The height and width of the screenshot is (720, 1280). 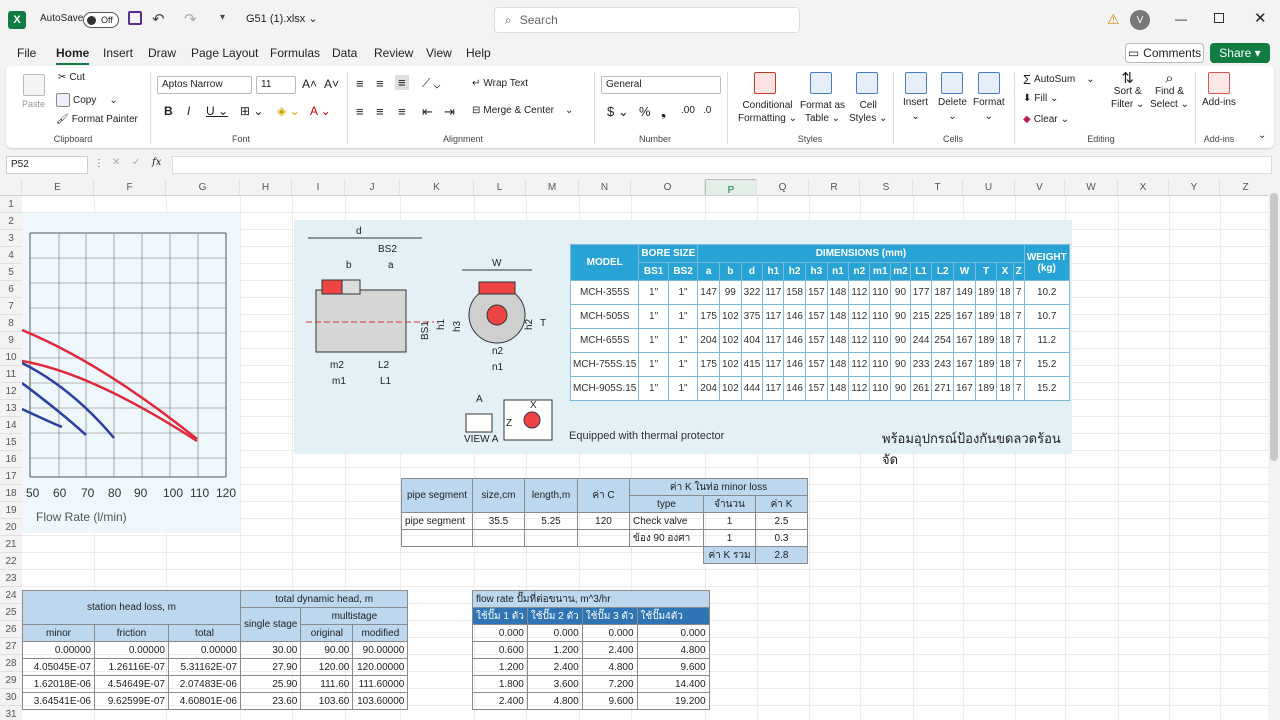 What do you see at coordinates (500, 616) in the screenshot?
I see `cell: ใช้ปั๊ม 1 ตัว` at bounding box center [500, 616].